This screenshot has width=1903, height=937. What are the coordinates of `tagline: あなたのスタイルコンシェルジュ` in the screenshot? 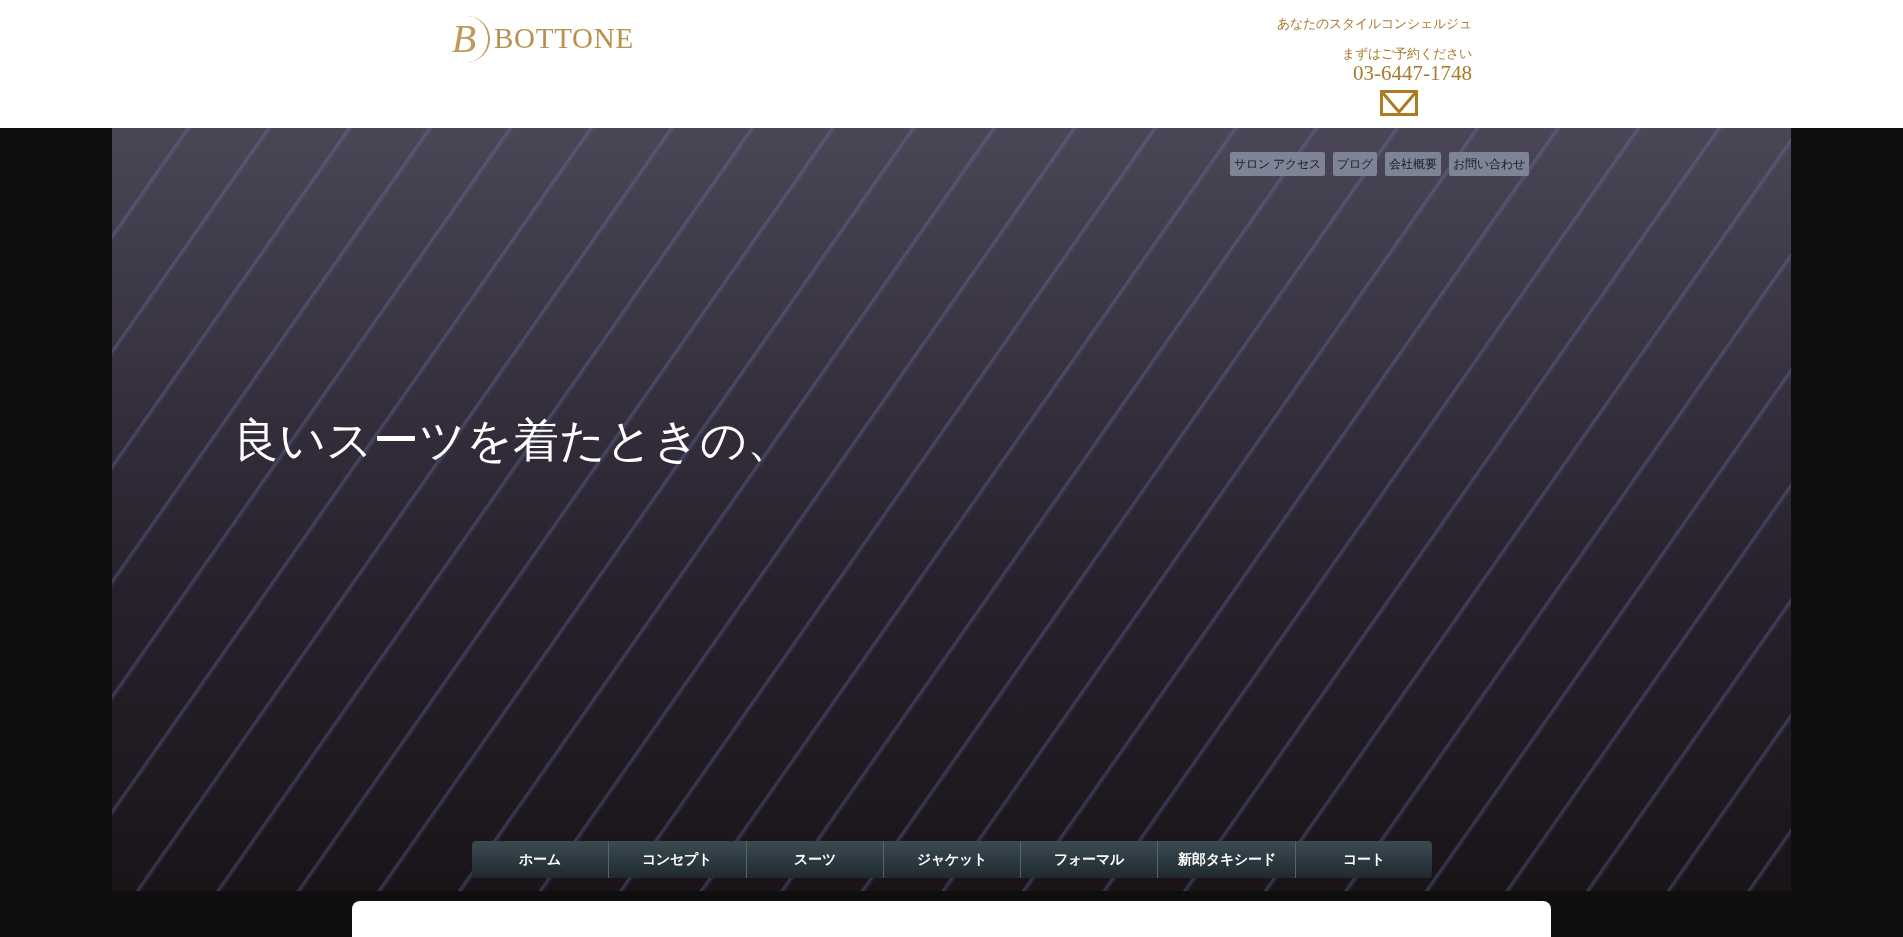 It's located at (1374, 24).